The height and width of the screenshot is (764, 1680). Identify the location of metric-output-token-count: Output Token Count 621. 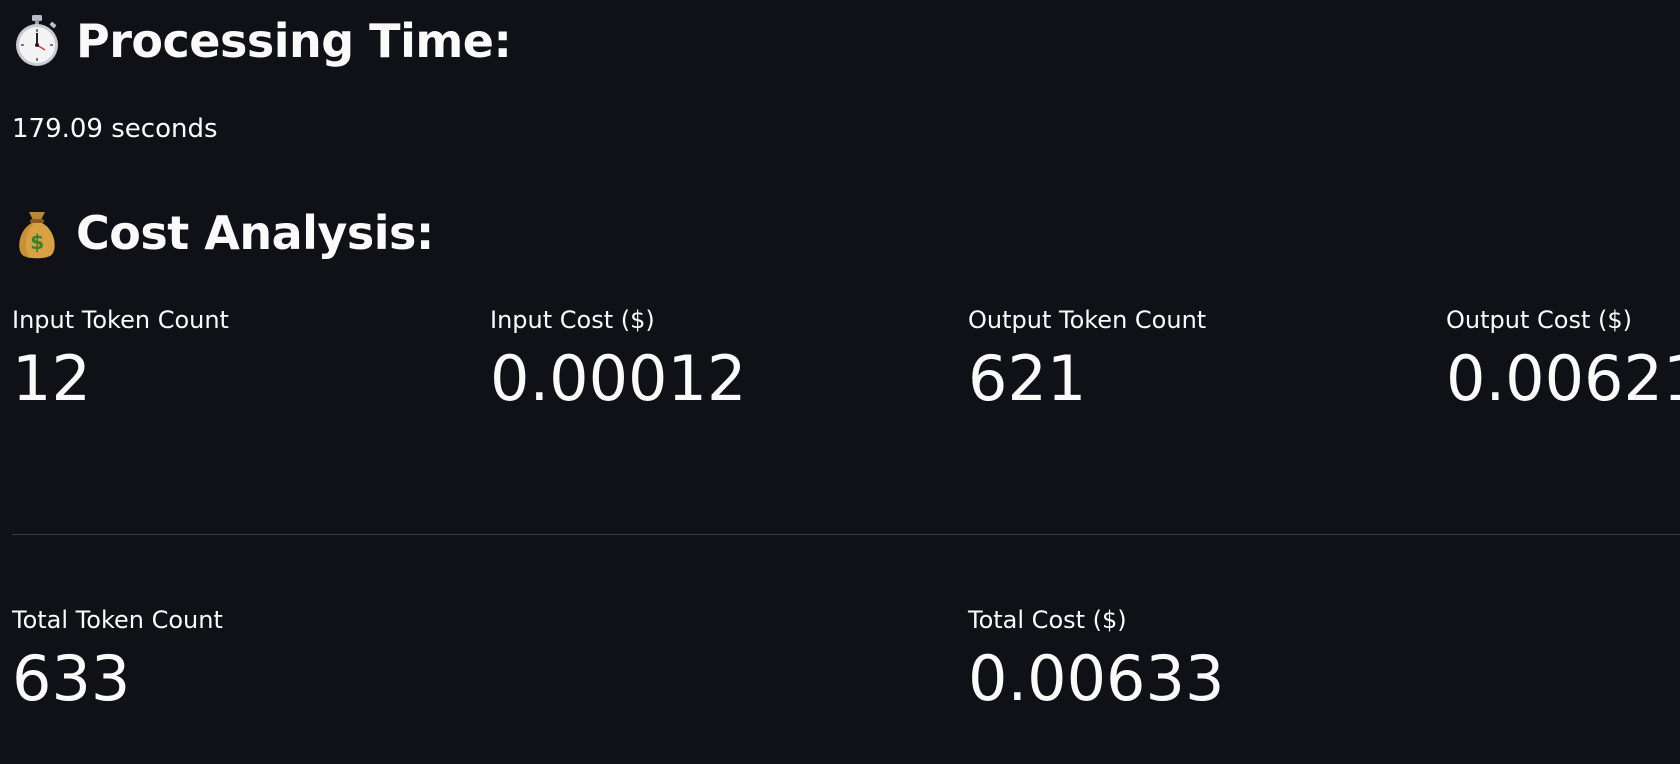
(1087, 358).